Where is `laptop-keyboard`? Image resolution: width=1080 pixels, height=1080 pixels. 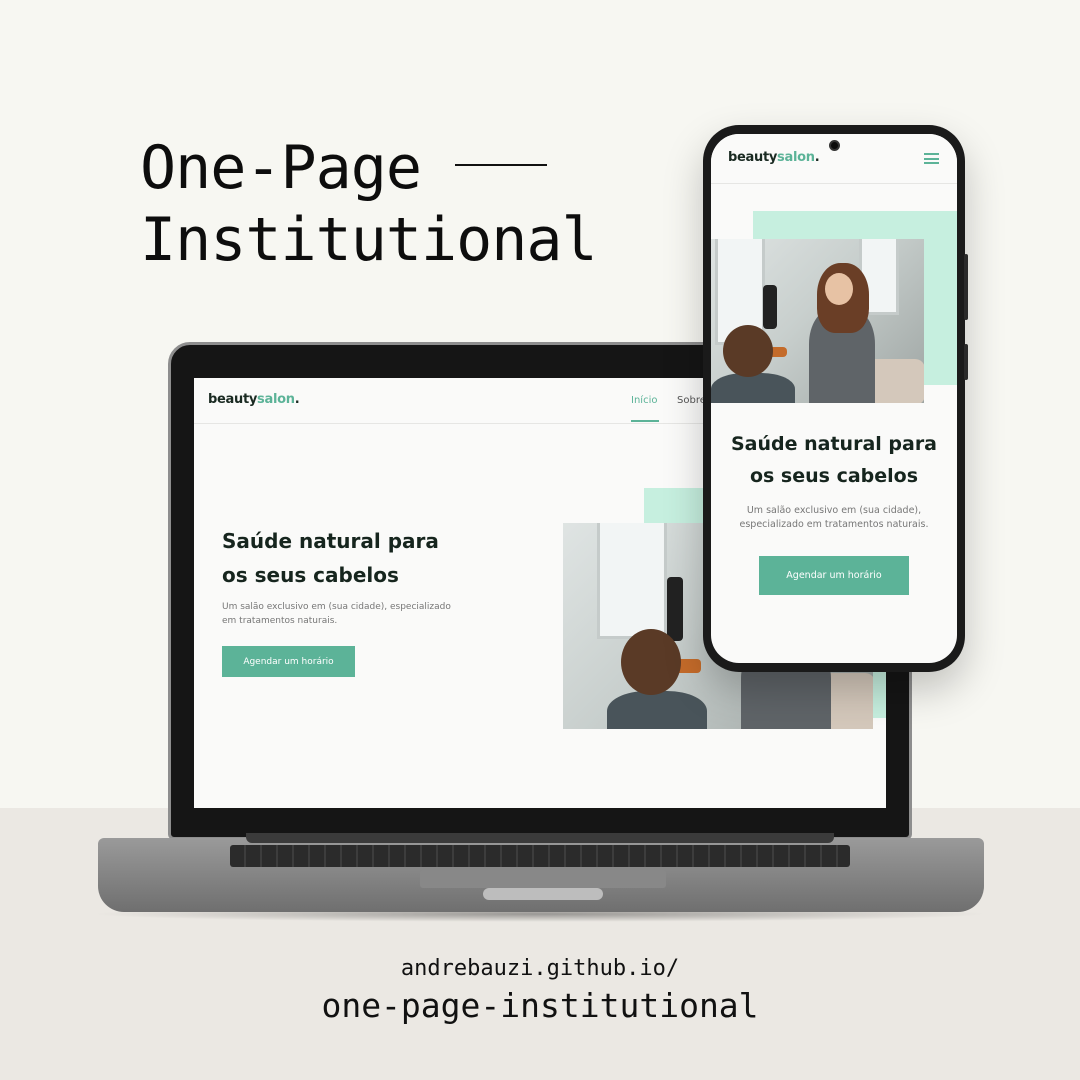
laptop-keyboard is located at coordinates (540, 856).